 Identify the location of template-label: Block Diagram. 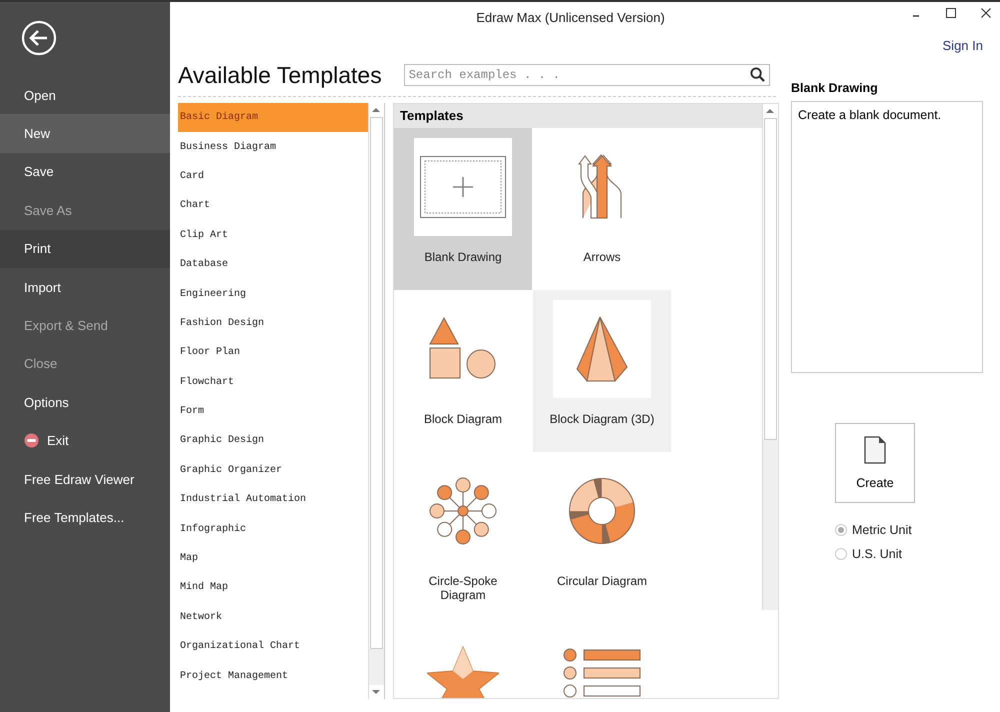
(463, 419).